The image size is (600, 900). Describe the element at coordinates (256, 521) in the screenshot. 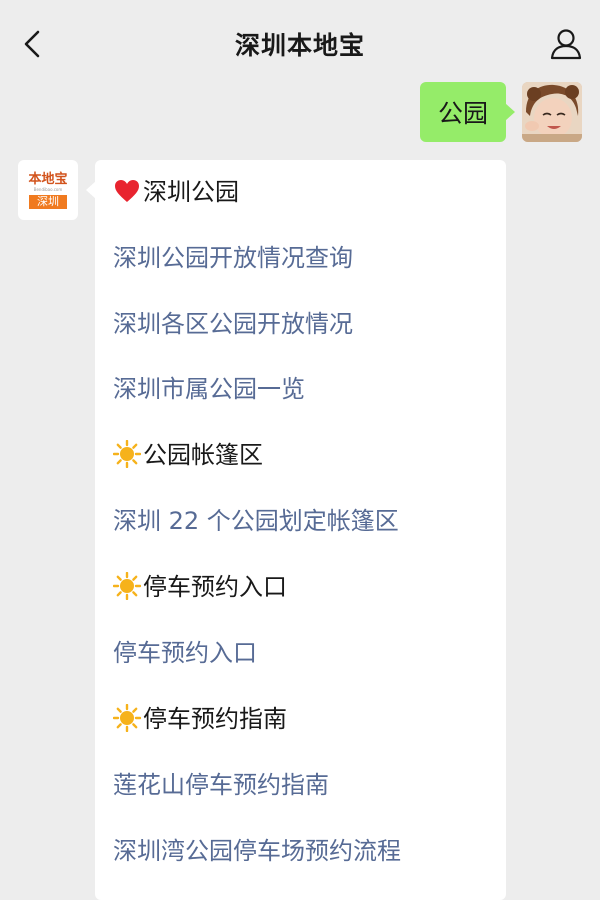

I see `link-22-parks-tent-area: 深圳 22 个公园划定帐篷区` at that location.